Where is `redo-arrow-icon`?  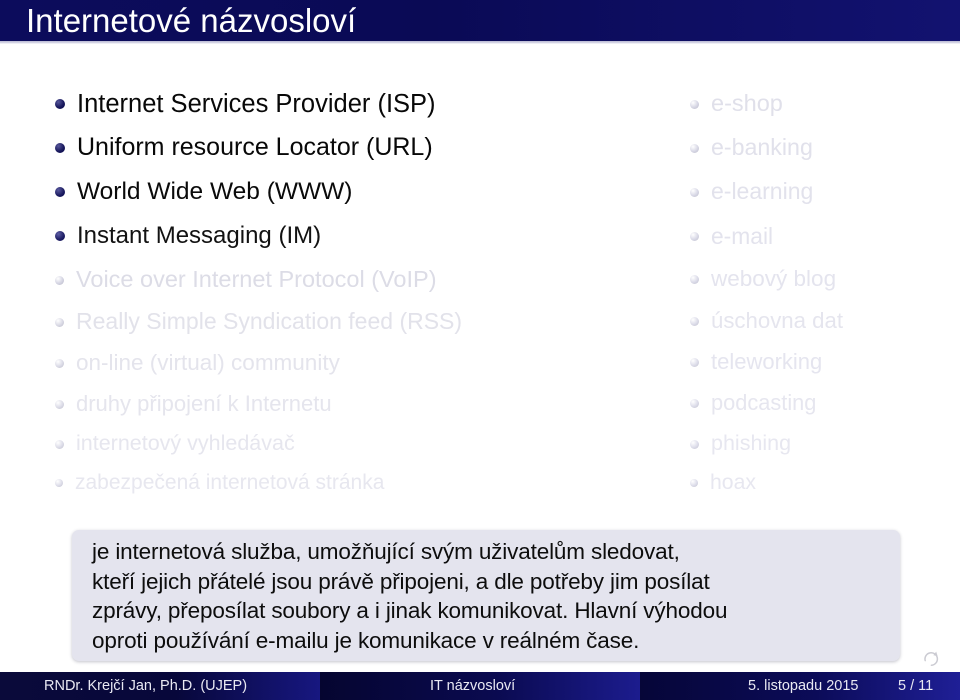
redo-arrow-icon is located at coordinates (931, 658).